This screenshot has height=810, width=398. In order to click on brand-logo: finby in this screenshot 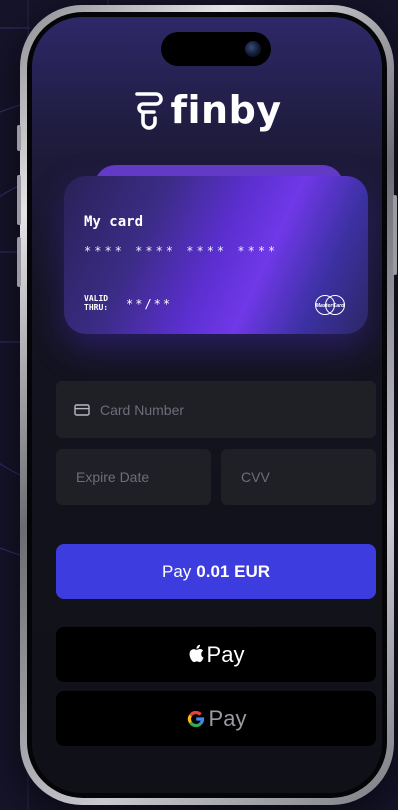, I will do `click(207, 110)`.